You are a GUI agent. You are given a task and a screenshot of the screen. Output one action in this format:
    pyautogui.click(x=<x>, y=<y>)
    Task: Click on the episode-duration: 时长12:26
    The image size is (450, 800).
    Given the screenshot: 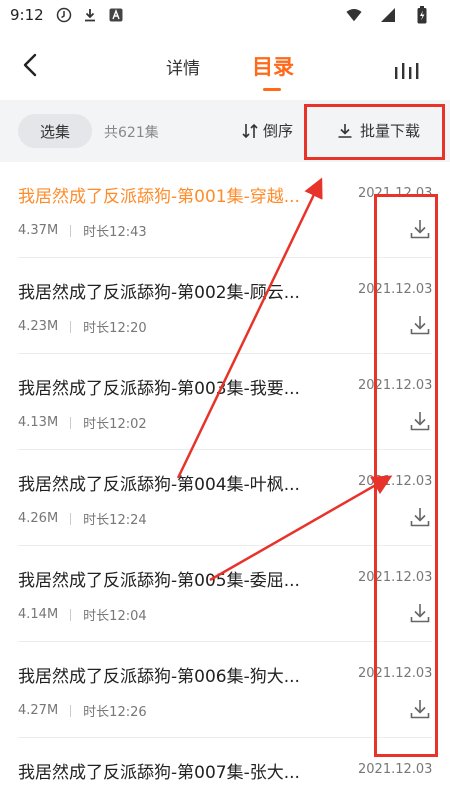 What is the action you would take?
    pyautogui.click(x=115, y=712)
    